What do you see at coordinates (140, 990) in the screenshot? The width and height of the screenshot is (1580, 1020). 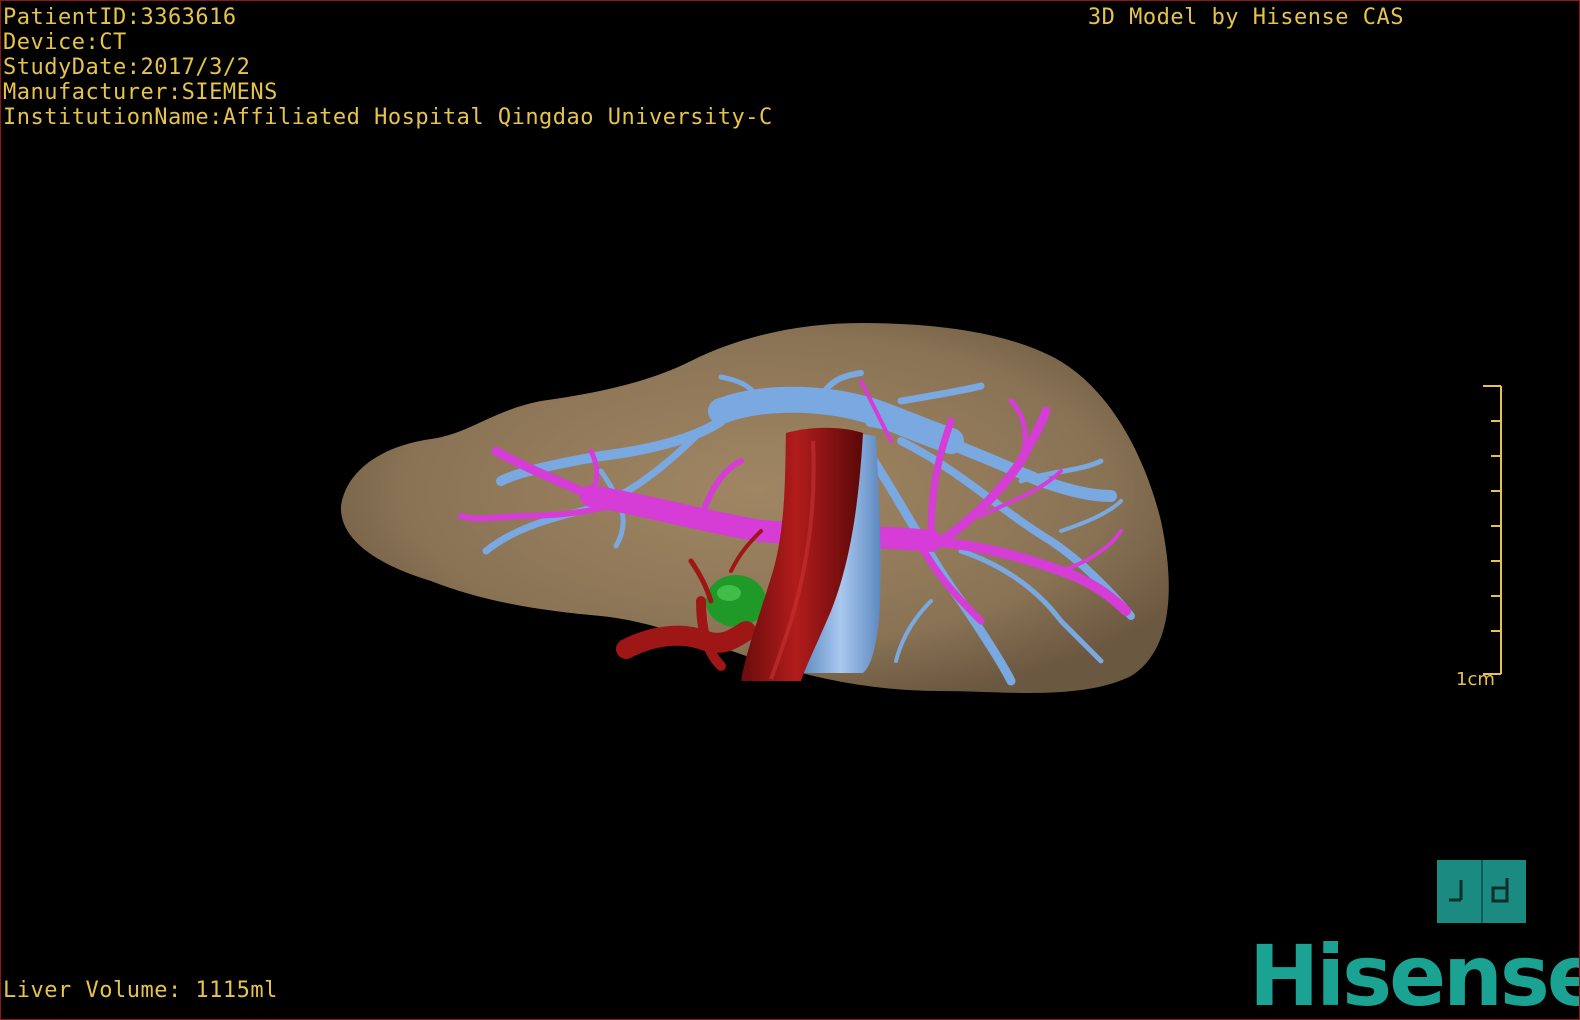 I see `liver-volume-text: Liver Volume: 1115ml` at bounding box center [140, 990].